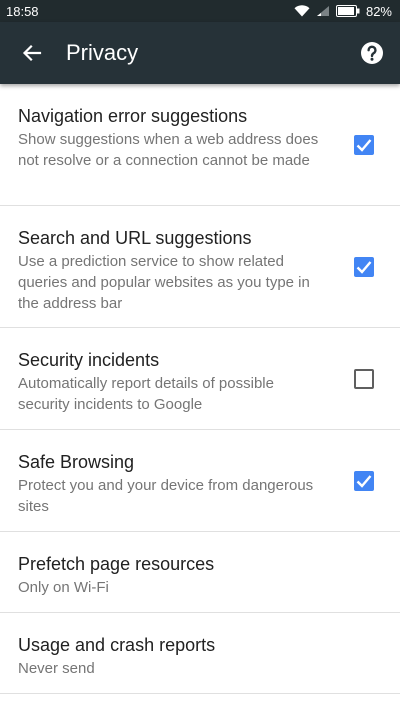  Describe the element at coordinates (116, 564) in the screenshot. I see `setting-title: Prefetch page resources` at that location.